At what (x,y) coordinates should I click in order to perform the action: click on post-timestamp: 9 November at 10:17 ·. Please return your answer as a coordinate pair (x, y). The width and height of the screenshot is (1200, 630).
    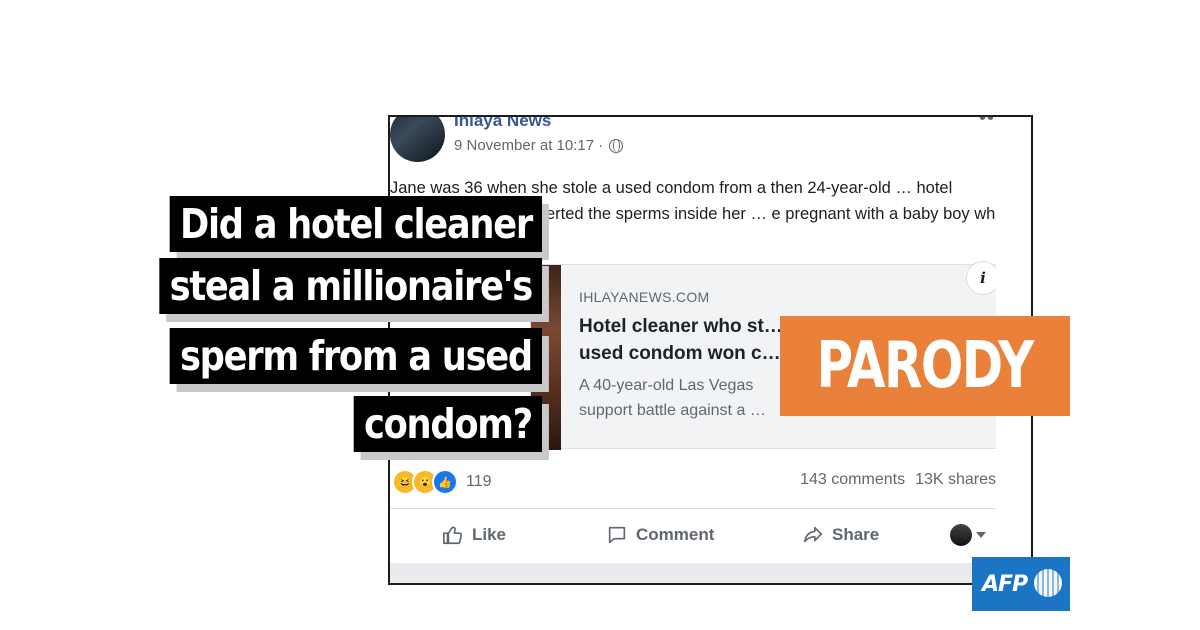
    Looking at the image, I should click on (539, 145).